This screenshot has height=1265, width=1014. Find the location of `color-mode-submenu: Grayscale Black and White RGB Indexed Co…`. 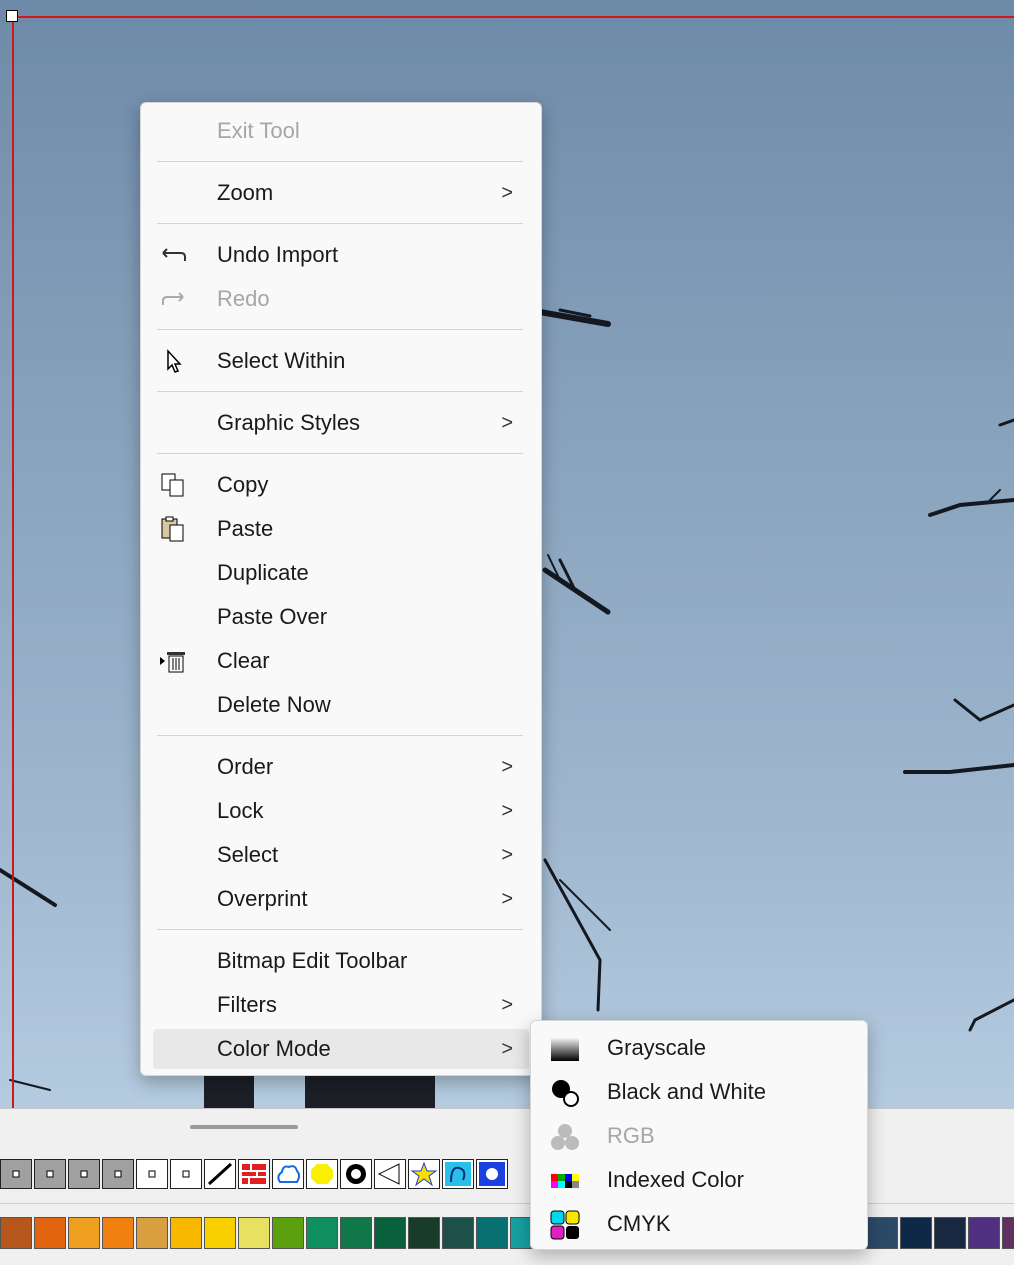

color-mode-submenu: Grayscale Black and White RGB Indexed Co… is located at coordinates (699, 1135).